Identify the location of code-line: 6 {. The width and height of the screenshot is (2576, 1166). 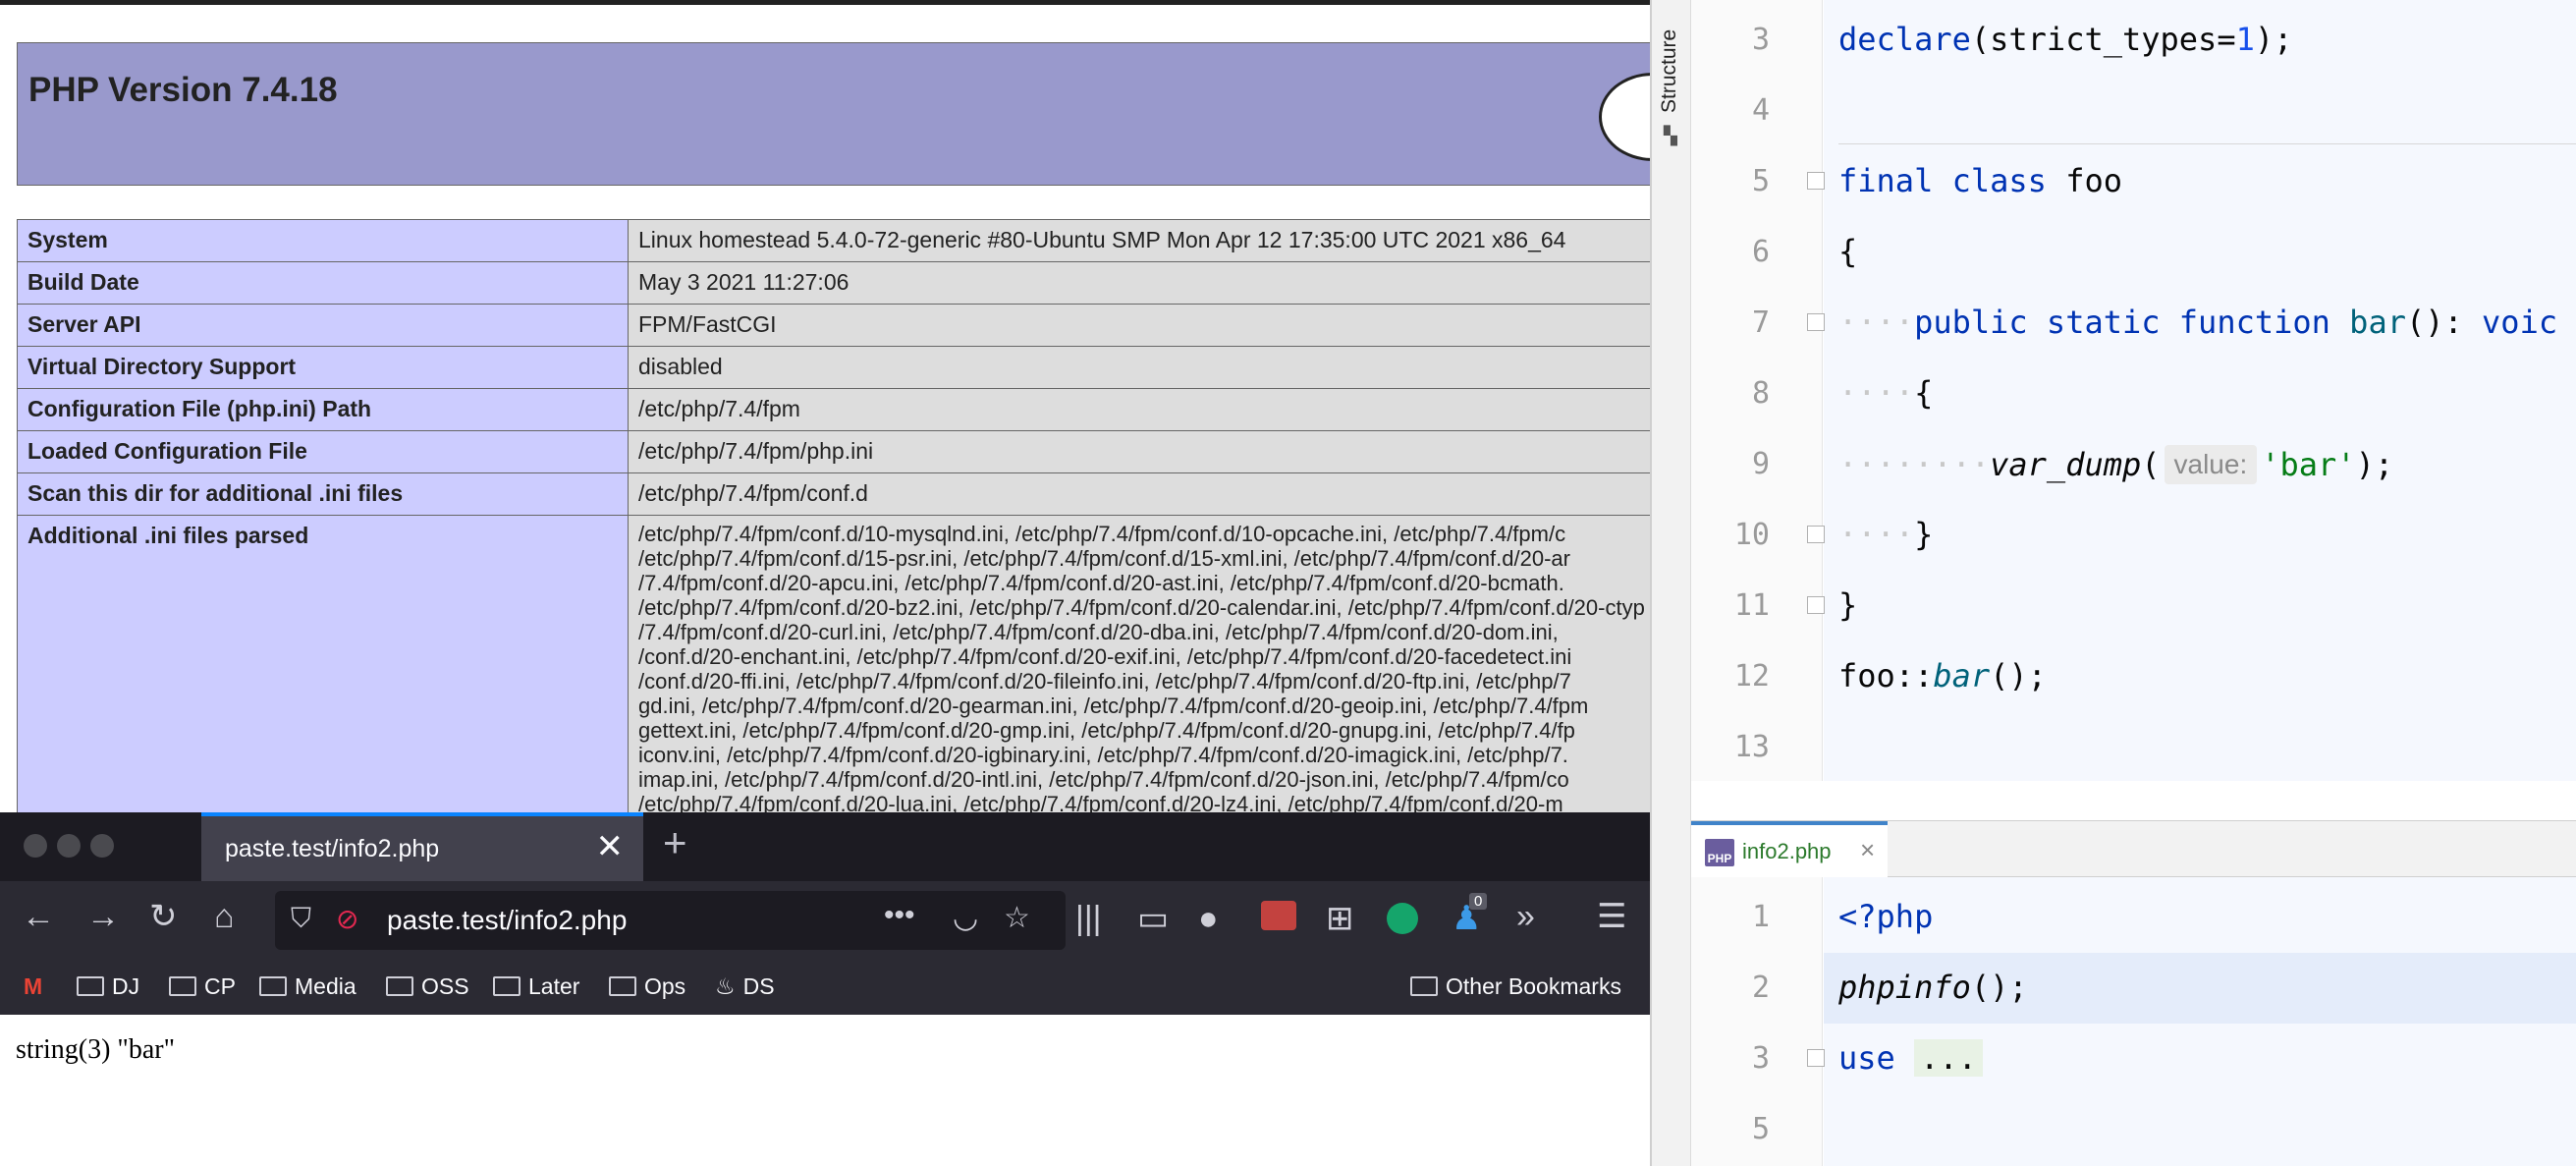
(2133, 252).